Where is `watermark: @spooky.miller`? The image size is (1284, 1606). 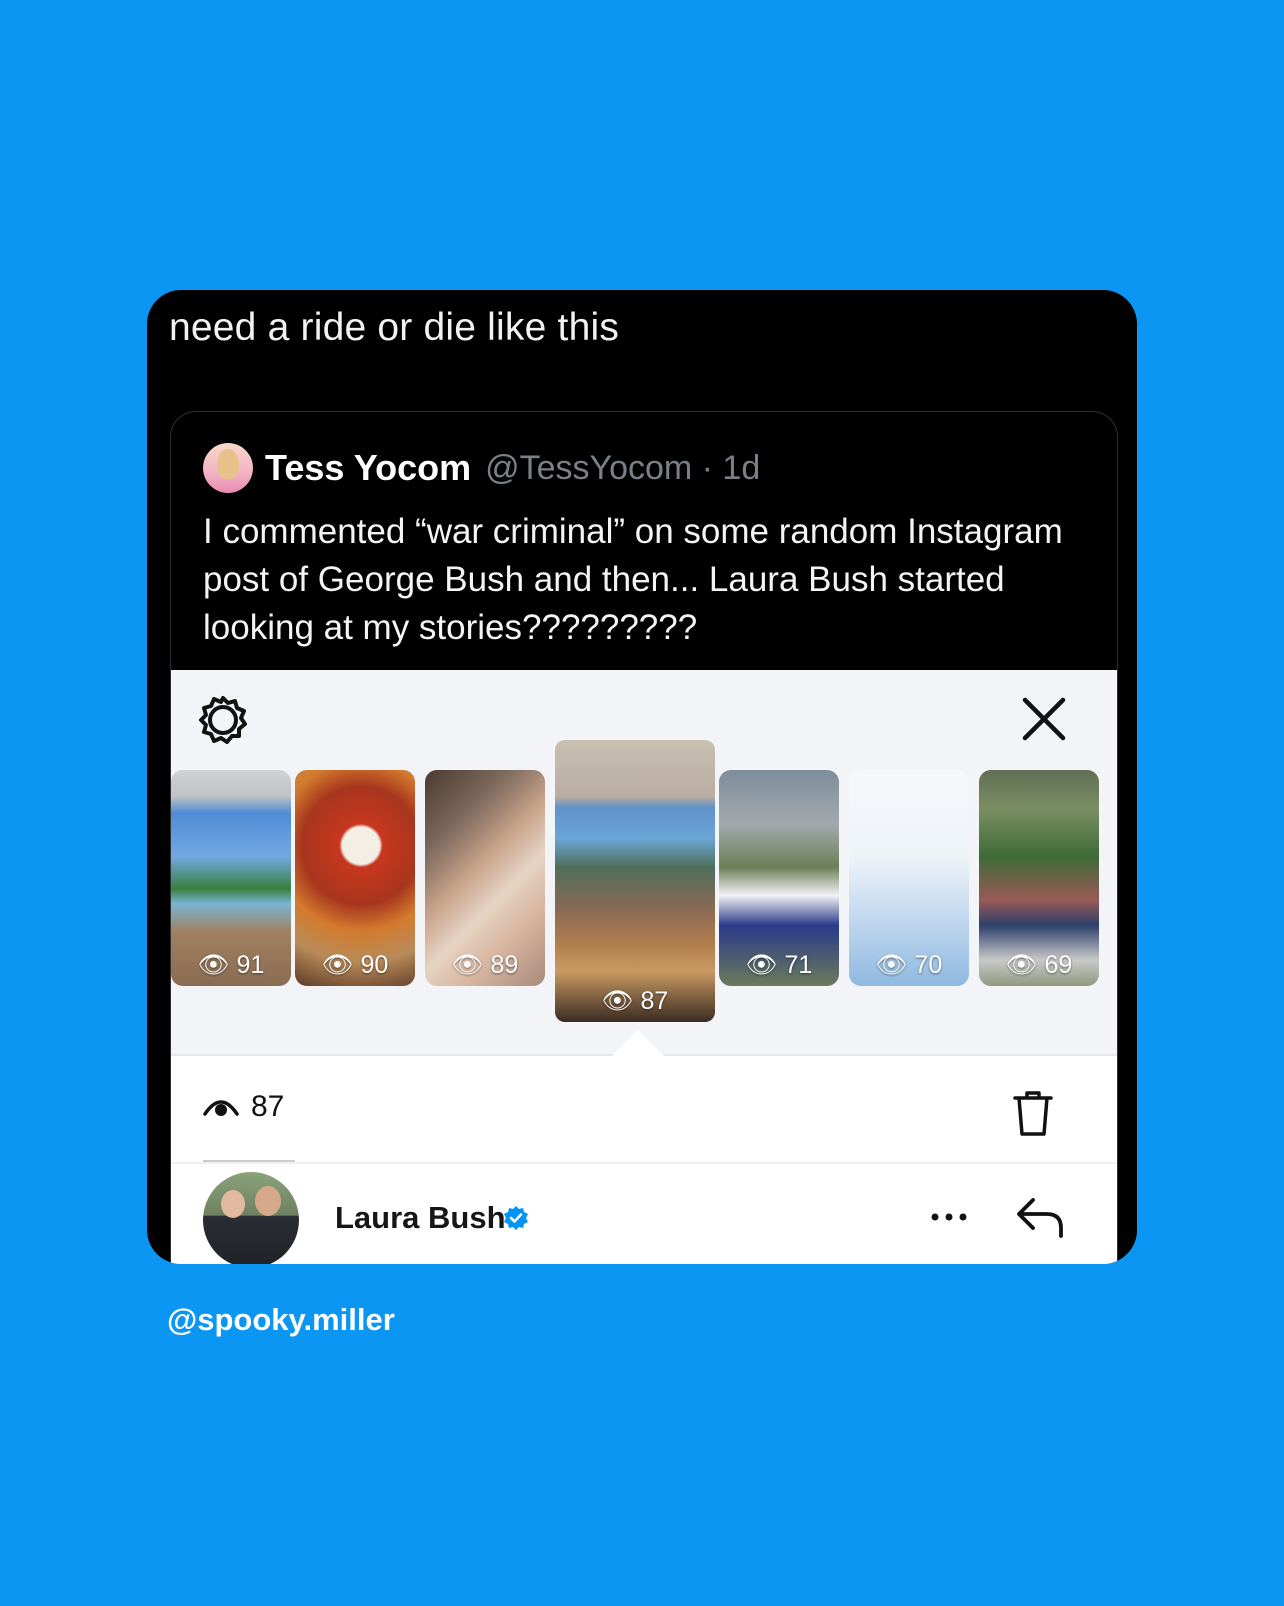
watermark: @spooky.miller is located at coordinates (281, 1319).